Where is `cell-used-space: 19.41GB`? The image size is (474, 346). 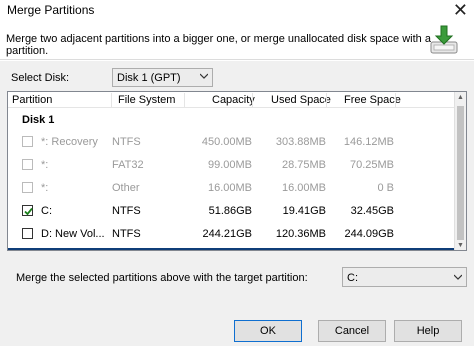
cell-used-space: 19.41GB is located at coordinates (304, 211).